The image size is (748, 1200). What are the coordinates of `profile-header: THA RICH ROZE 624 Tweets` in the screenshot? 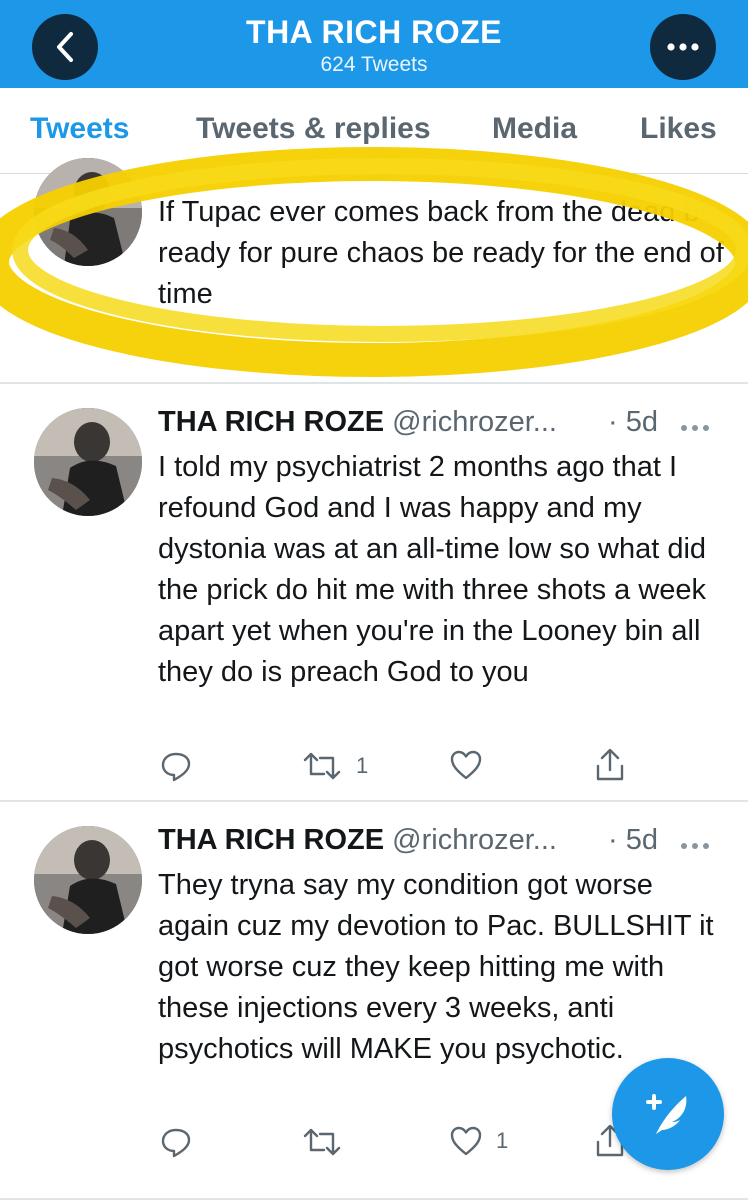 It's located at (374, 44).